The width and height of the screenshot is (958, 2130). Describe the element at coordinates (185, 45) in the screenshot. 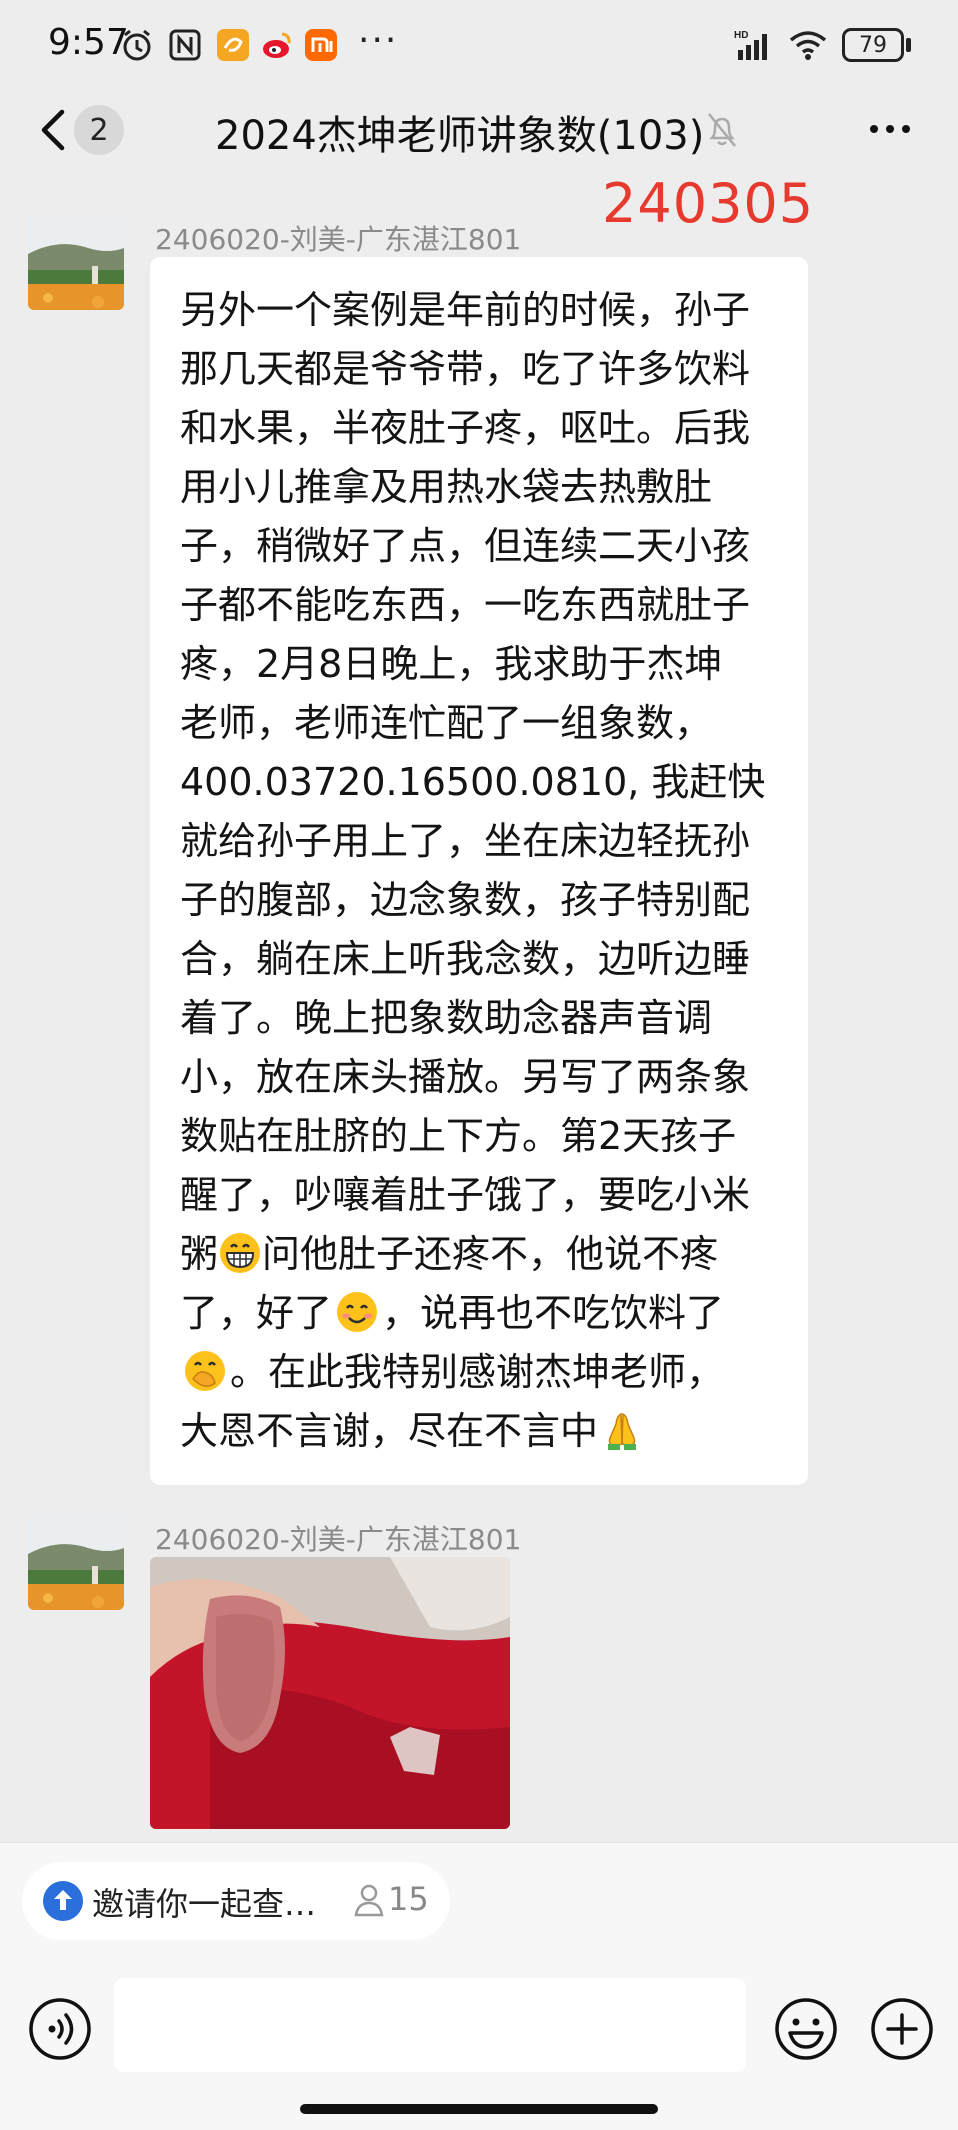

I see `nfc-icon` at that location.